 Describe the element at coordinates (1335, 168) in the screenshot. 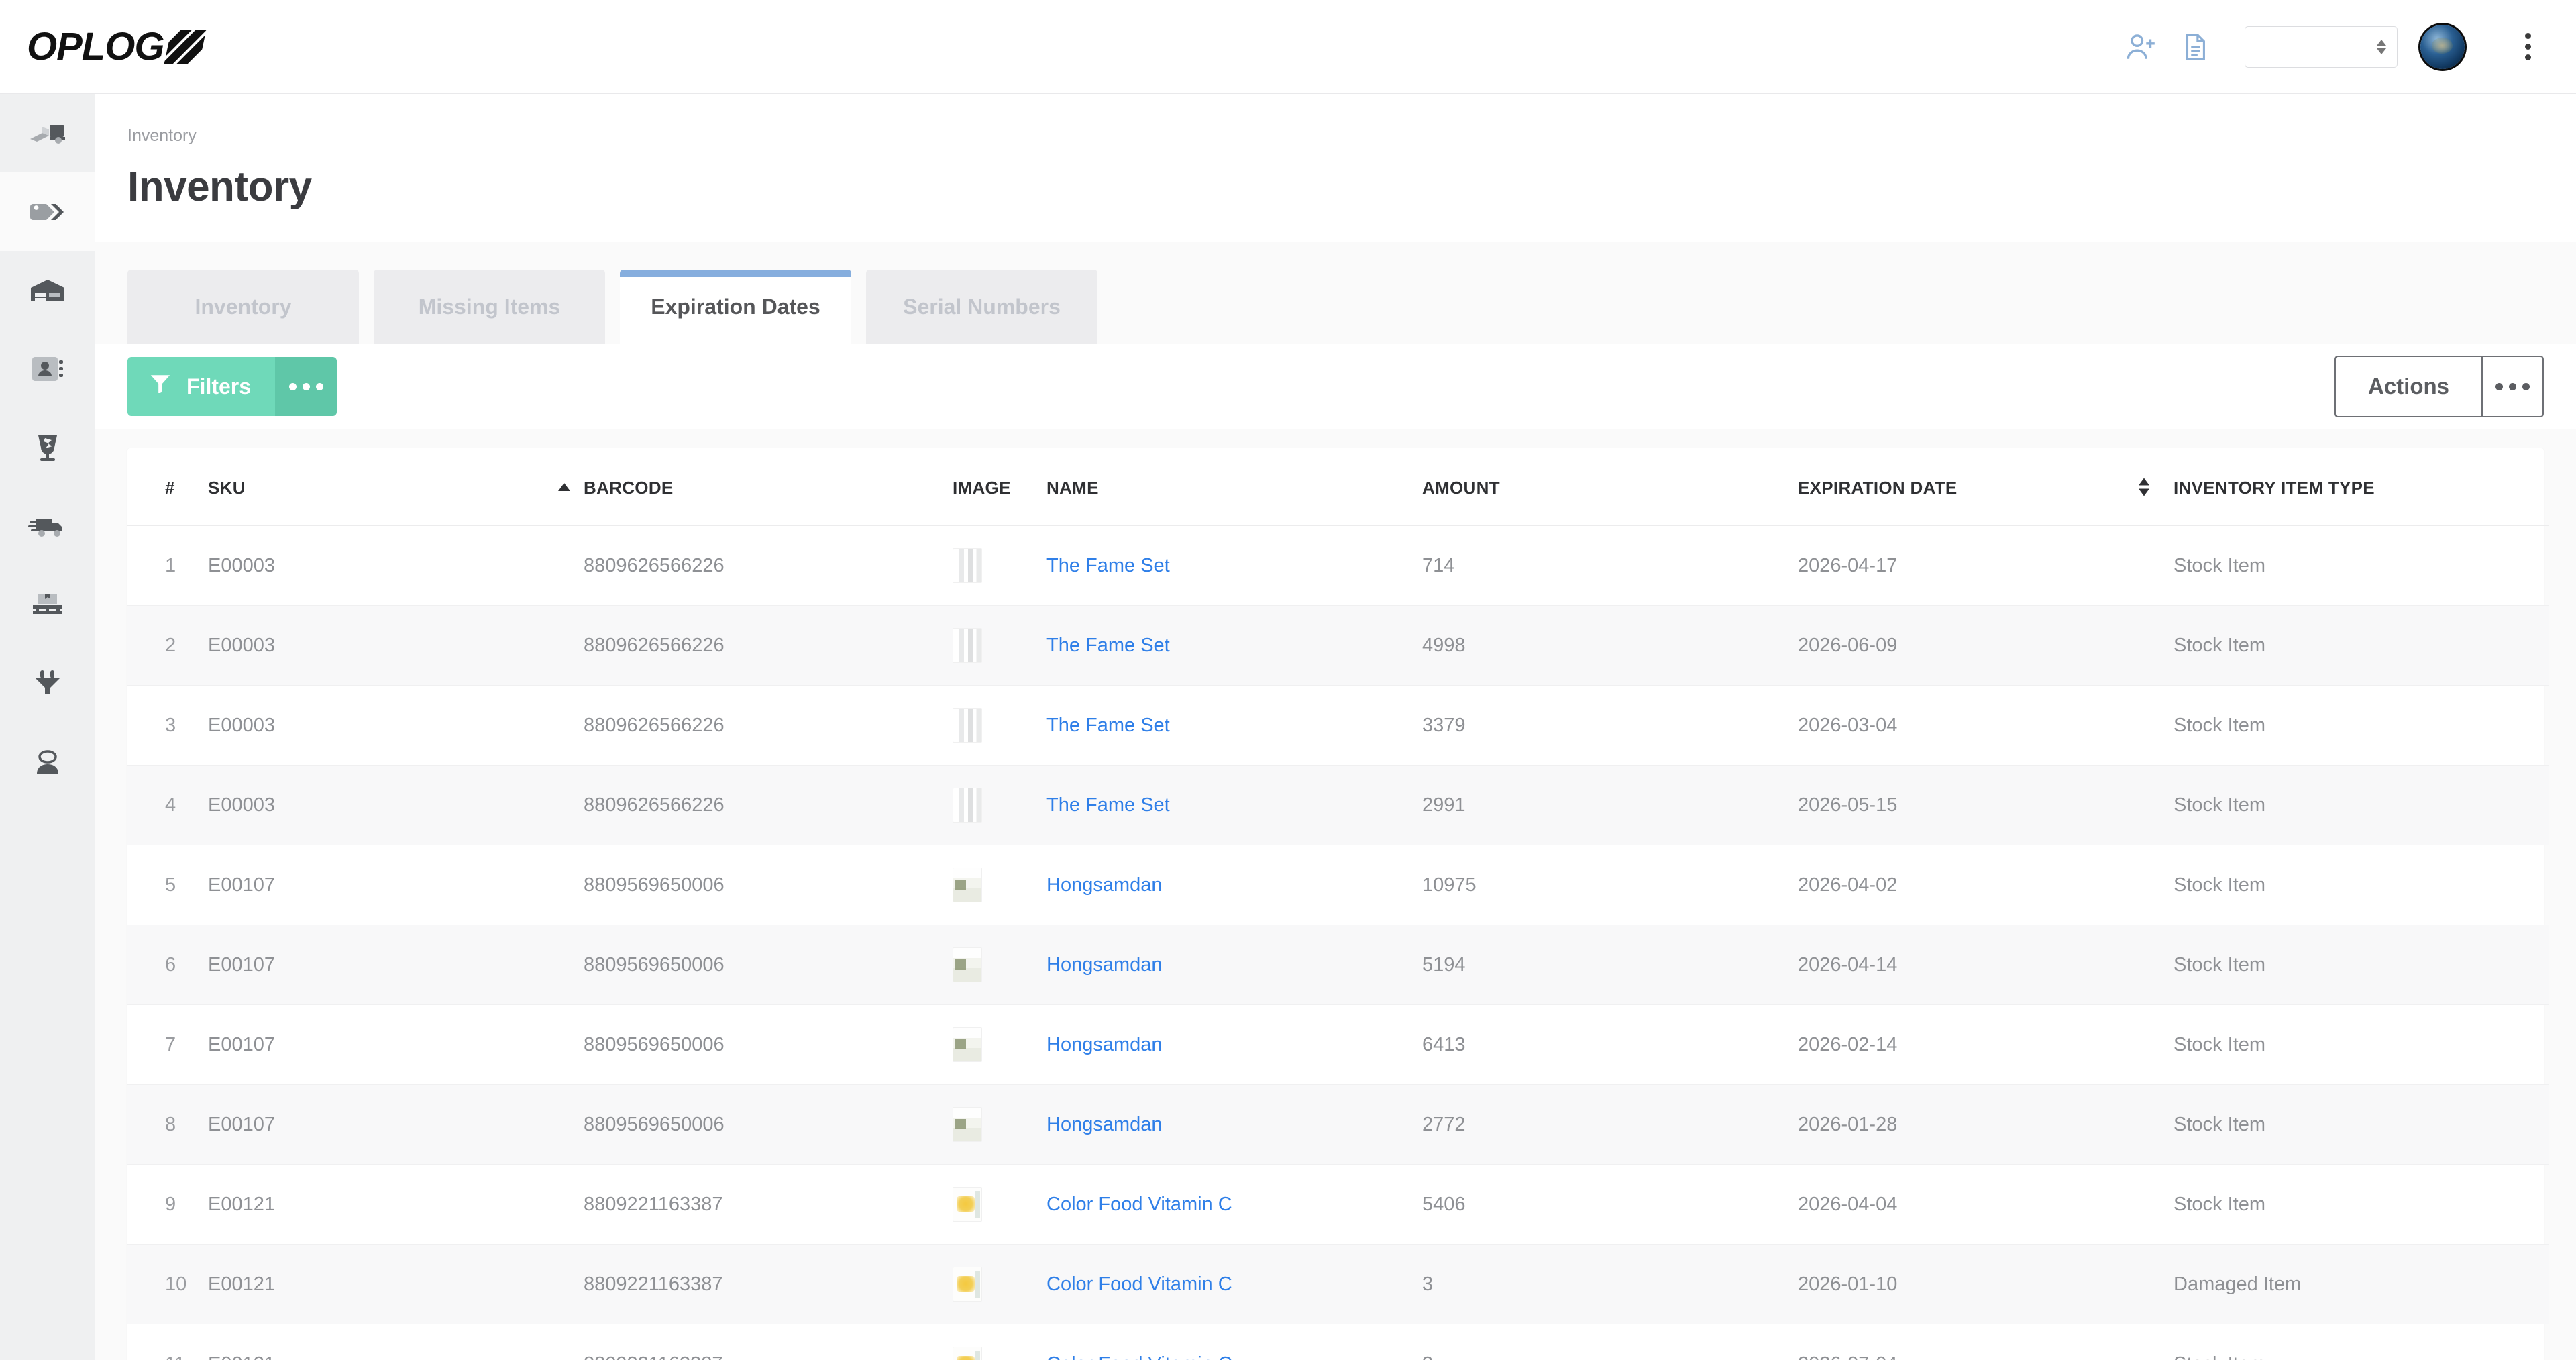

I see `page-header: Inventory Inventory` at that location.